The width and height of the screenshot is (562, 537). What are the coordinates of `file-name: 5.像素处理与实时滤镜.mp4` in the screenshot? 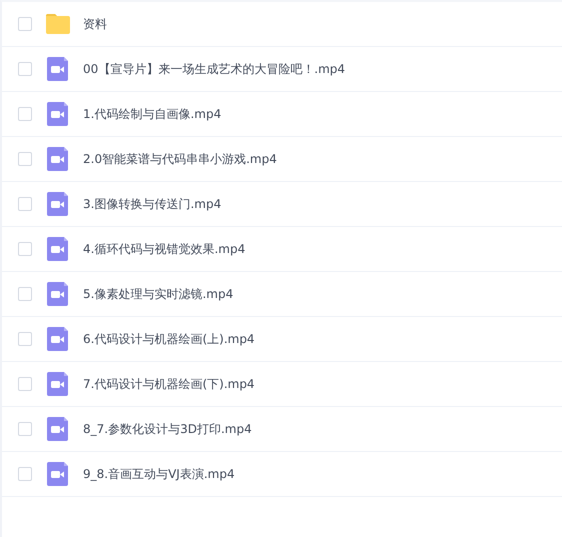 It's located at (158, 294).